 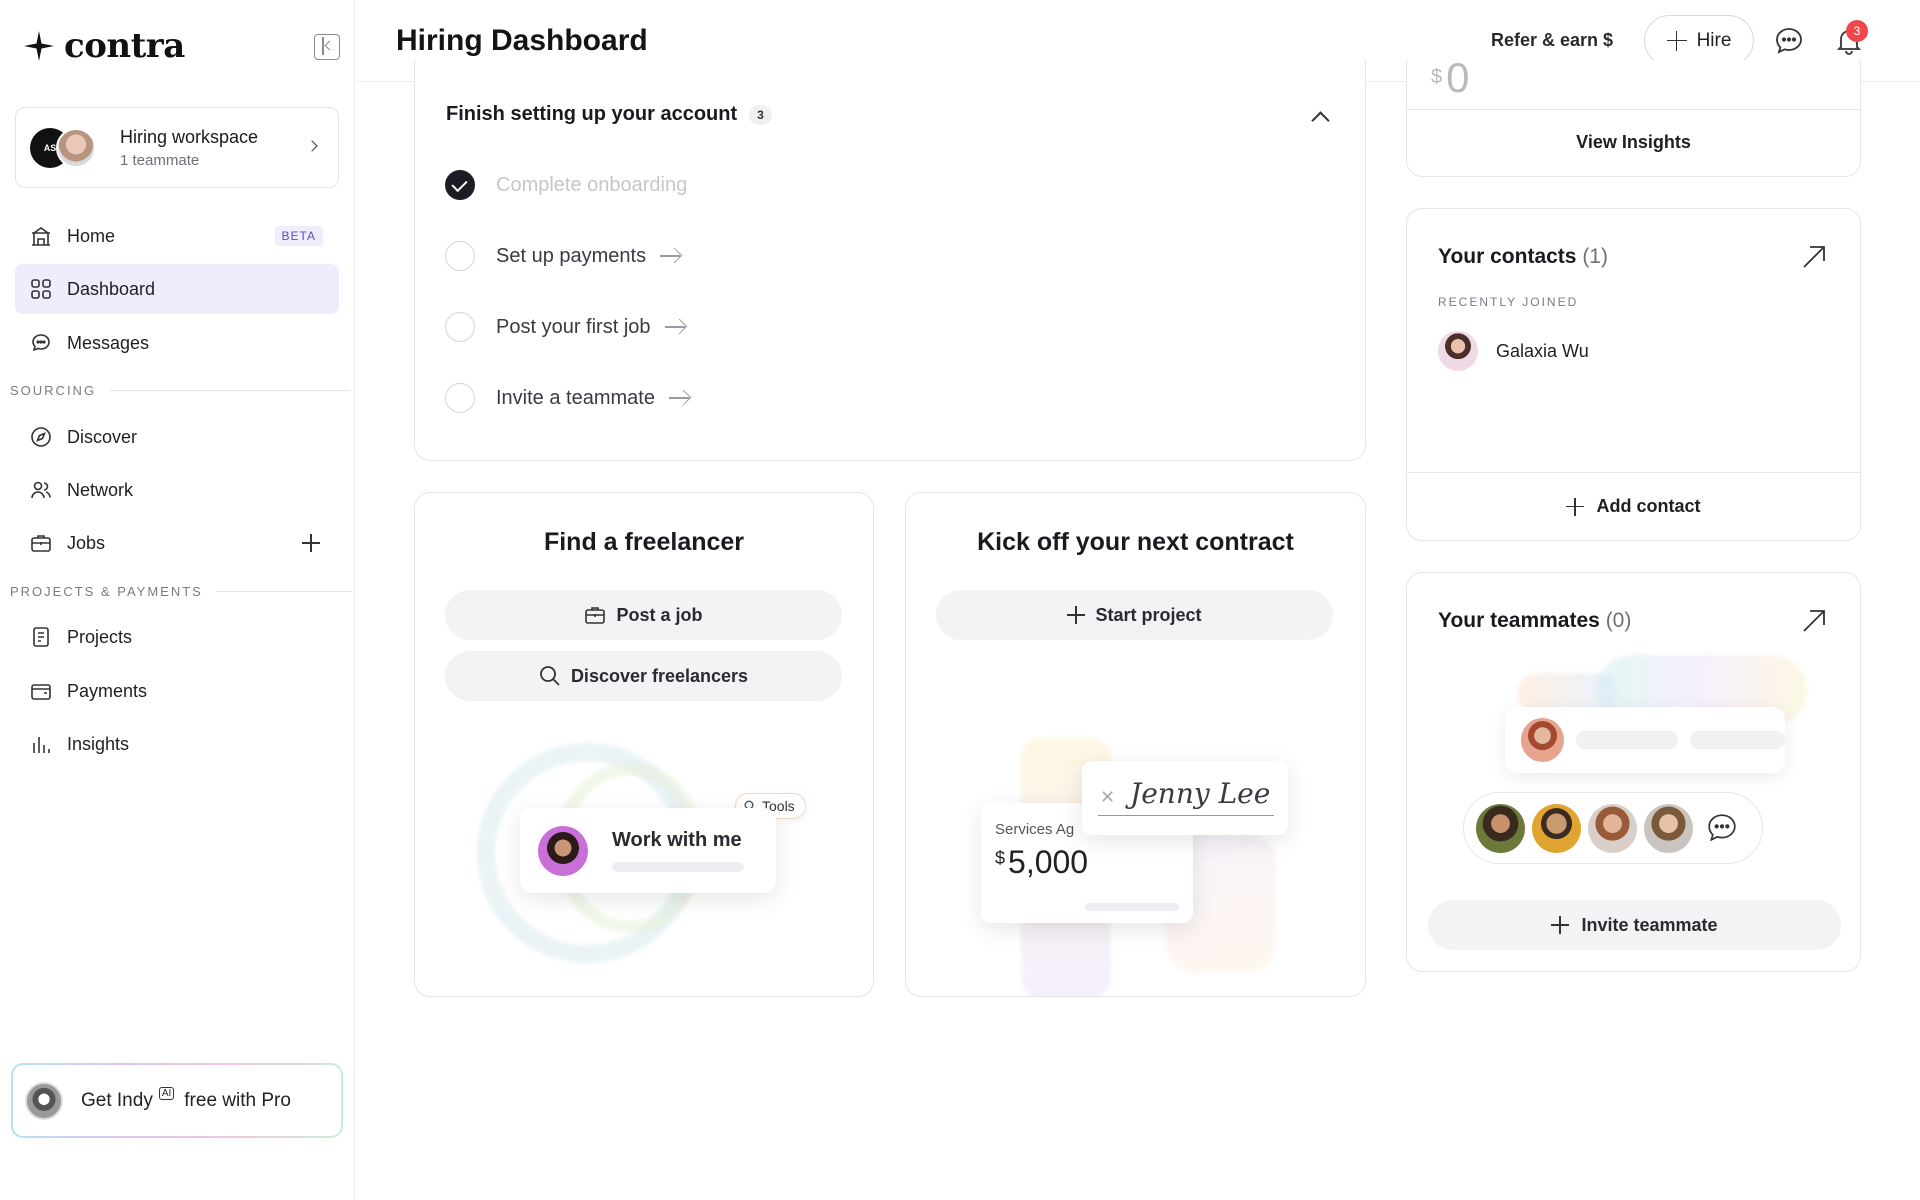 What do you see at coordinates (1450, 77) in the screenshot?
I see `insights-value: $0` at bounding box center [1450, 77].